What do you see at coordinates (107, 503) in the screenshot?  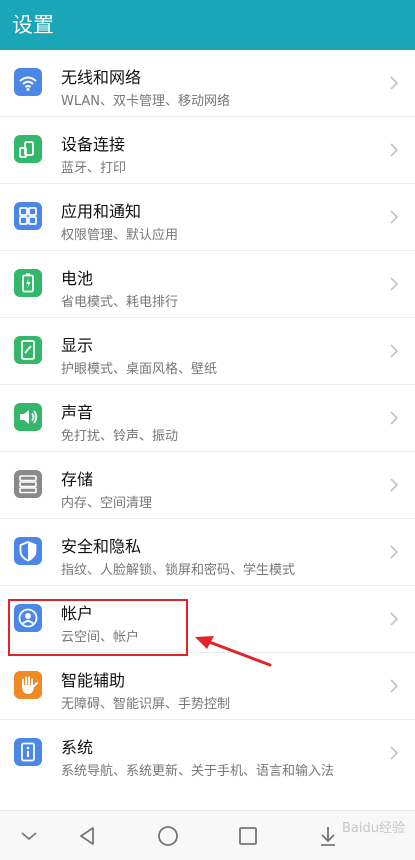 I see `item-subtitle: 内存、空间清理` at bounding box center [107, 503].